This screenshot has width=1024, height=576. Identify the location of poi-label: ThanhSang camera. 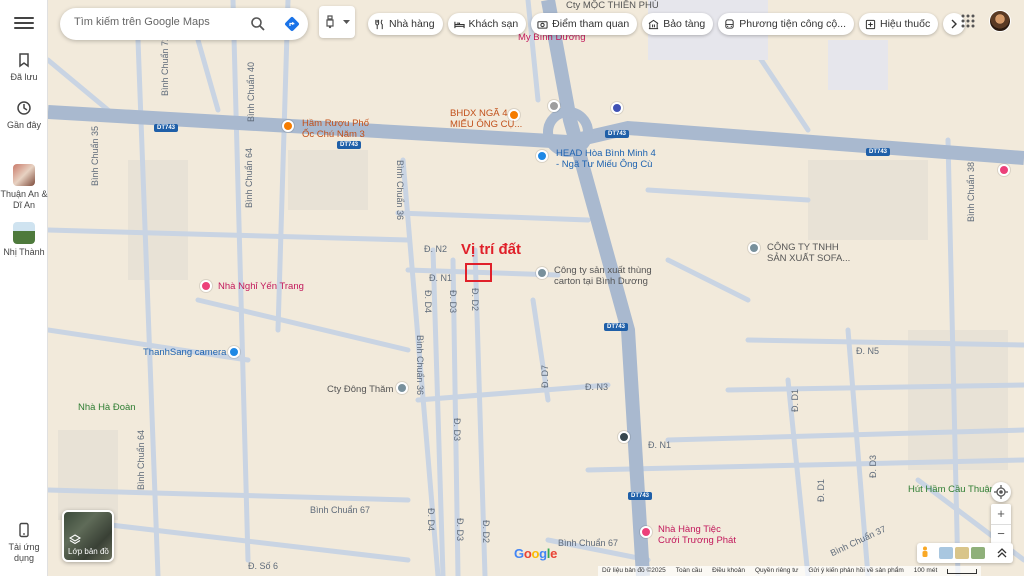
(184, 352).